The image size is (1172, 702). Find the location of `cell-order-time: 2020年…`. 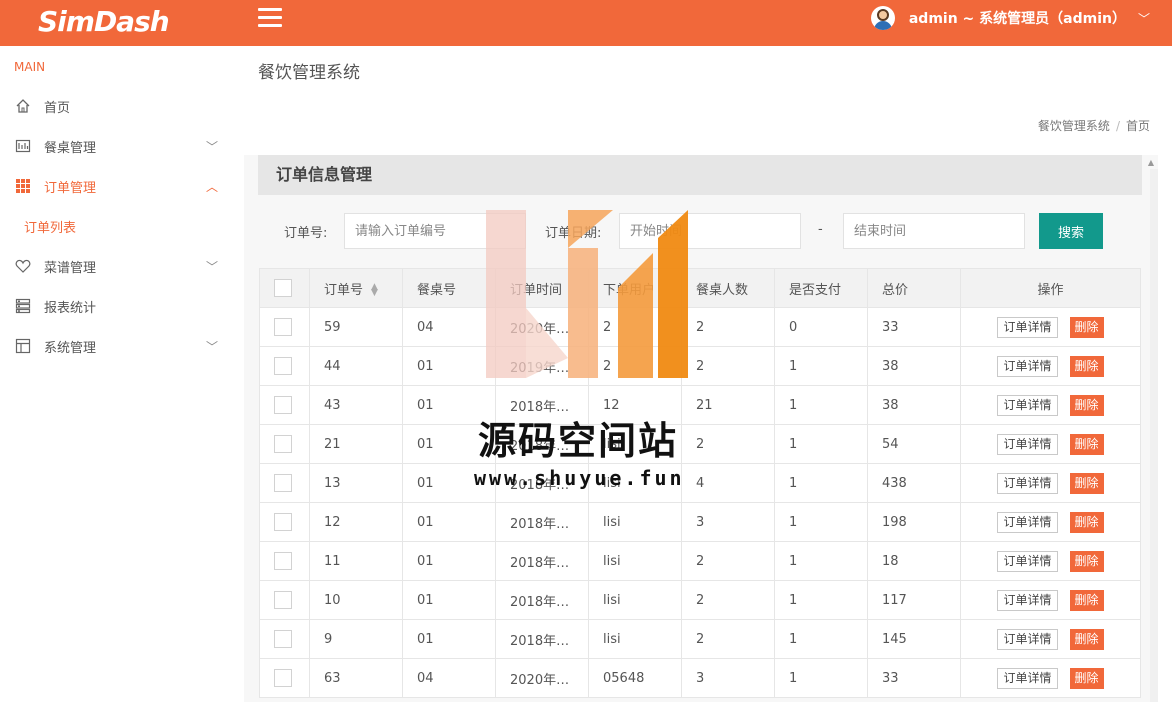

cell-order-time: 2020年… is located at coordinates (542, 327).